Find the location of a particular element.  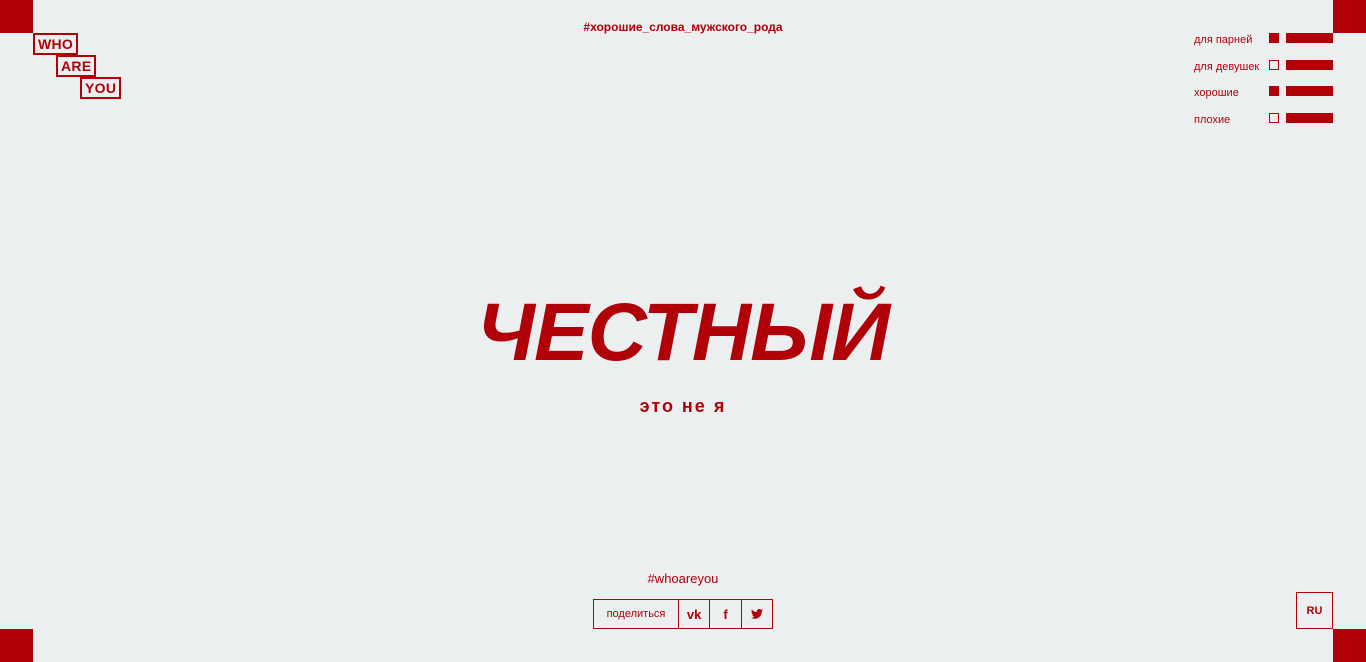

footer-hashtag: #whoareyou is located at coordinates (683, 578).